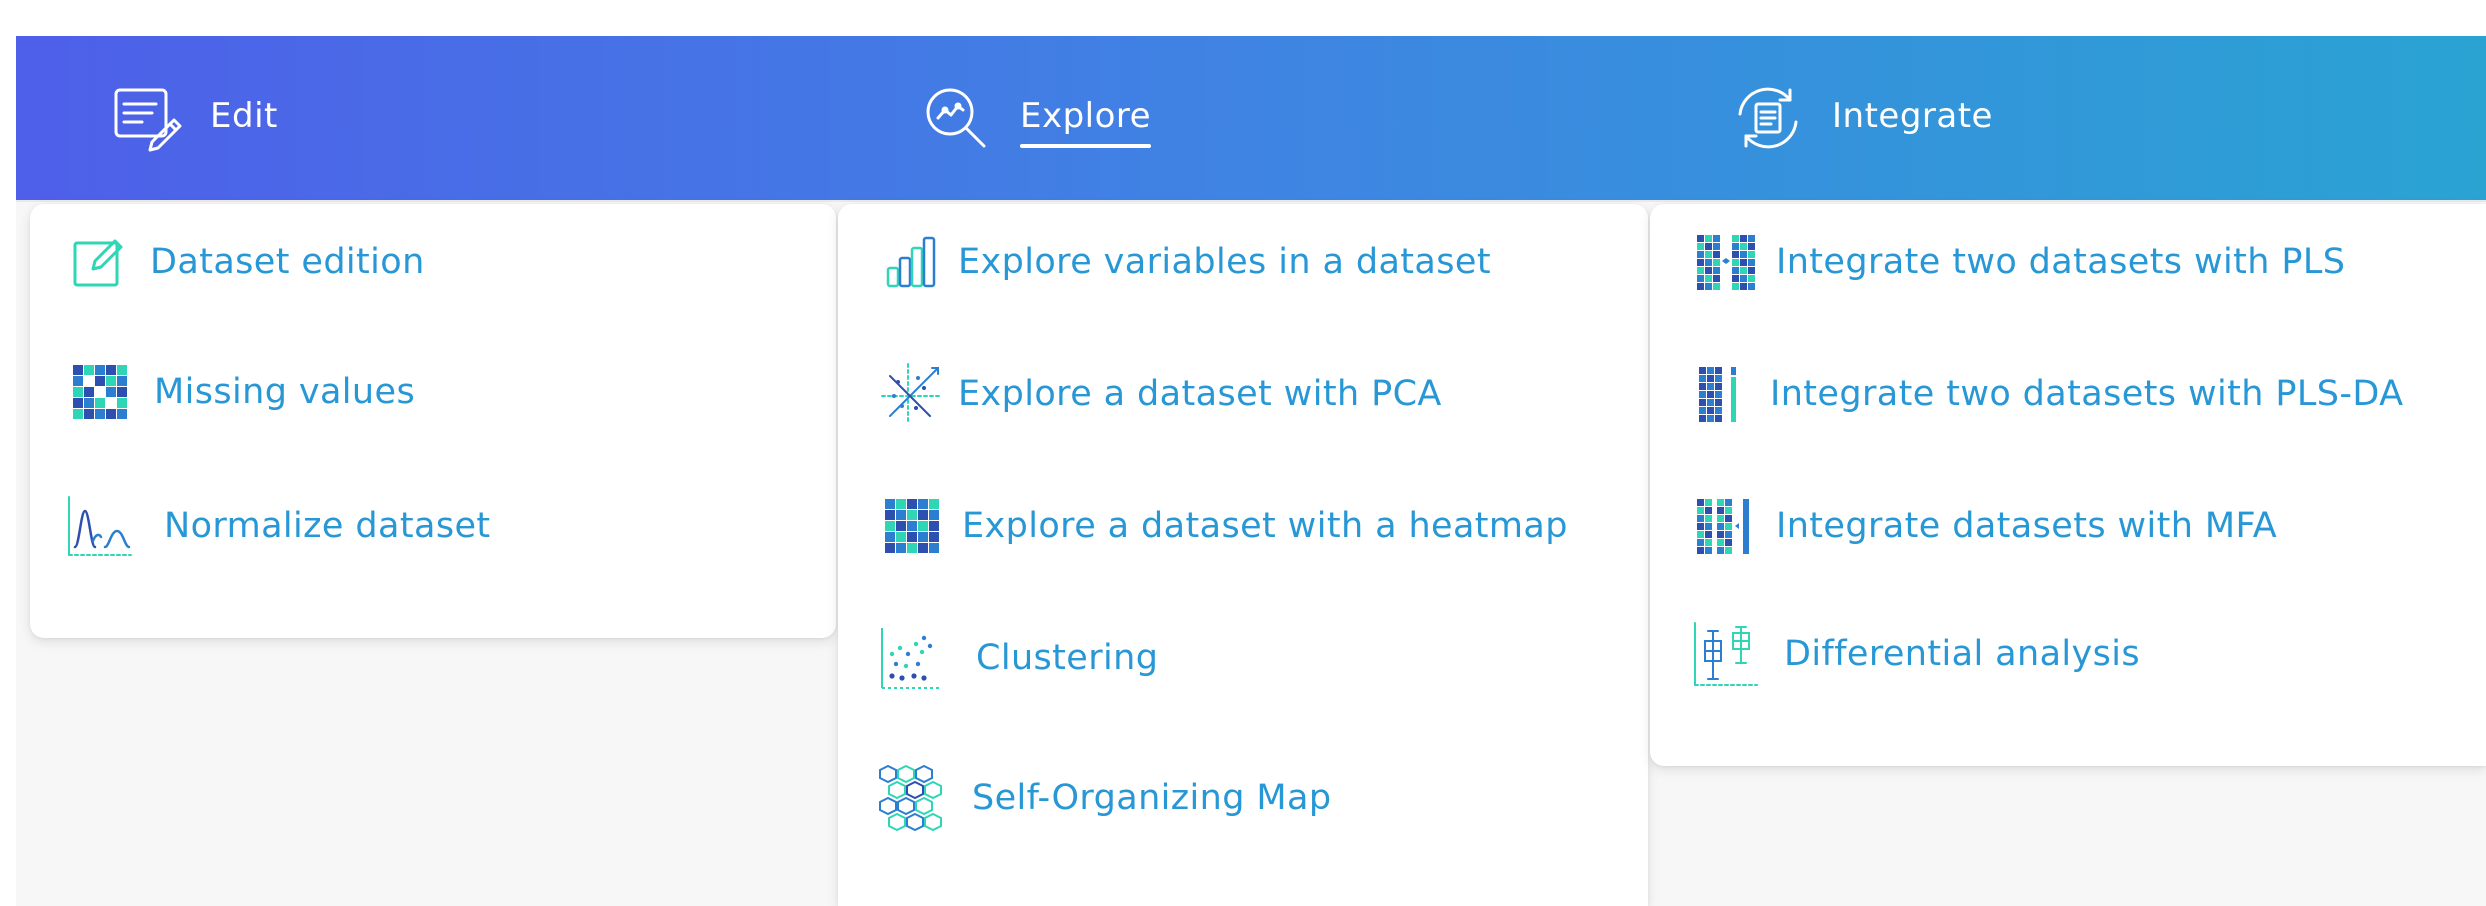  I want to click on distribution-curve-icon, so click(100, 526).